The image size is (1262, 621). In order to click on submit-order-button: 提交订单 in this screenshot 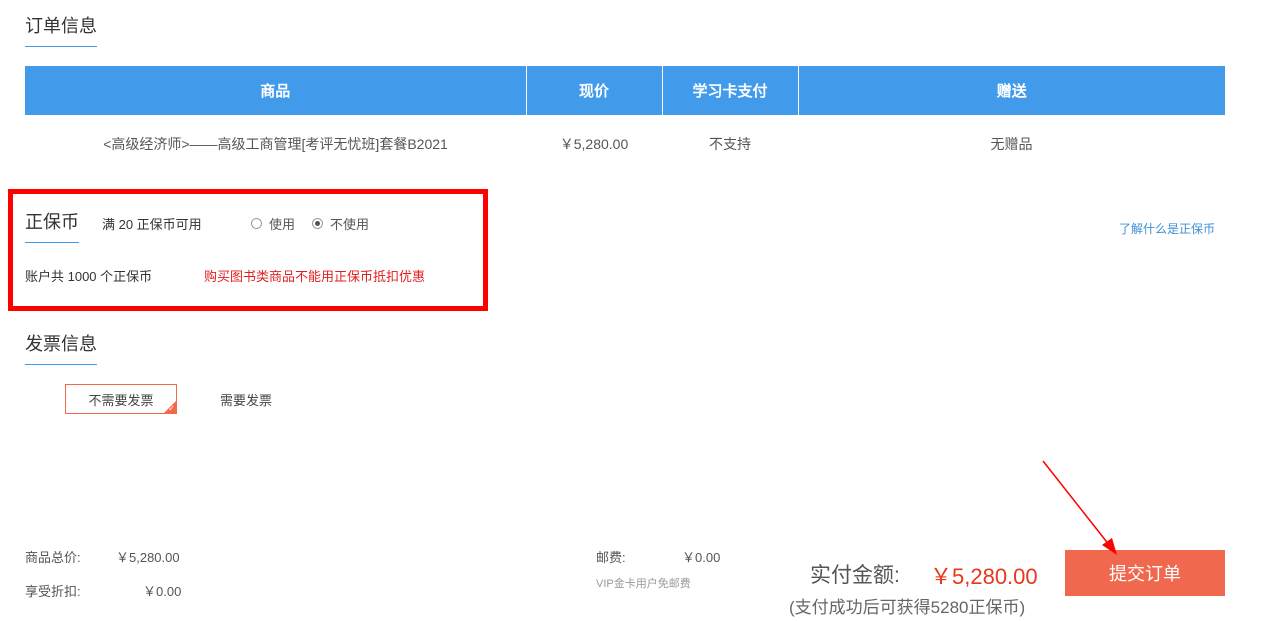, I will do `click(1145, 573)`.